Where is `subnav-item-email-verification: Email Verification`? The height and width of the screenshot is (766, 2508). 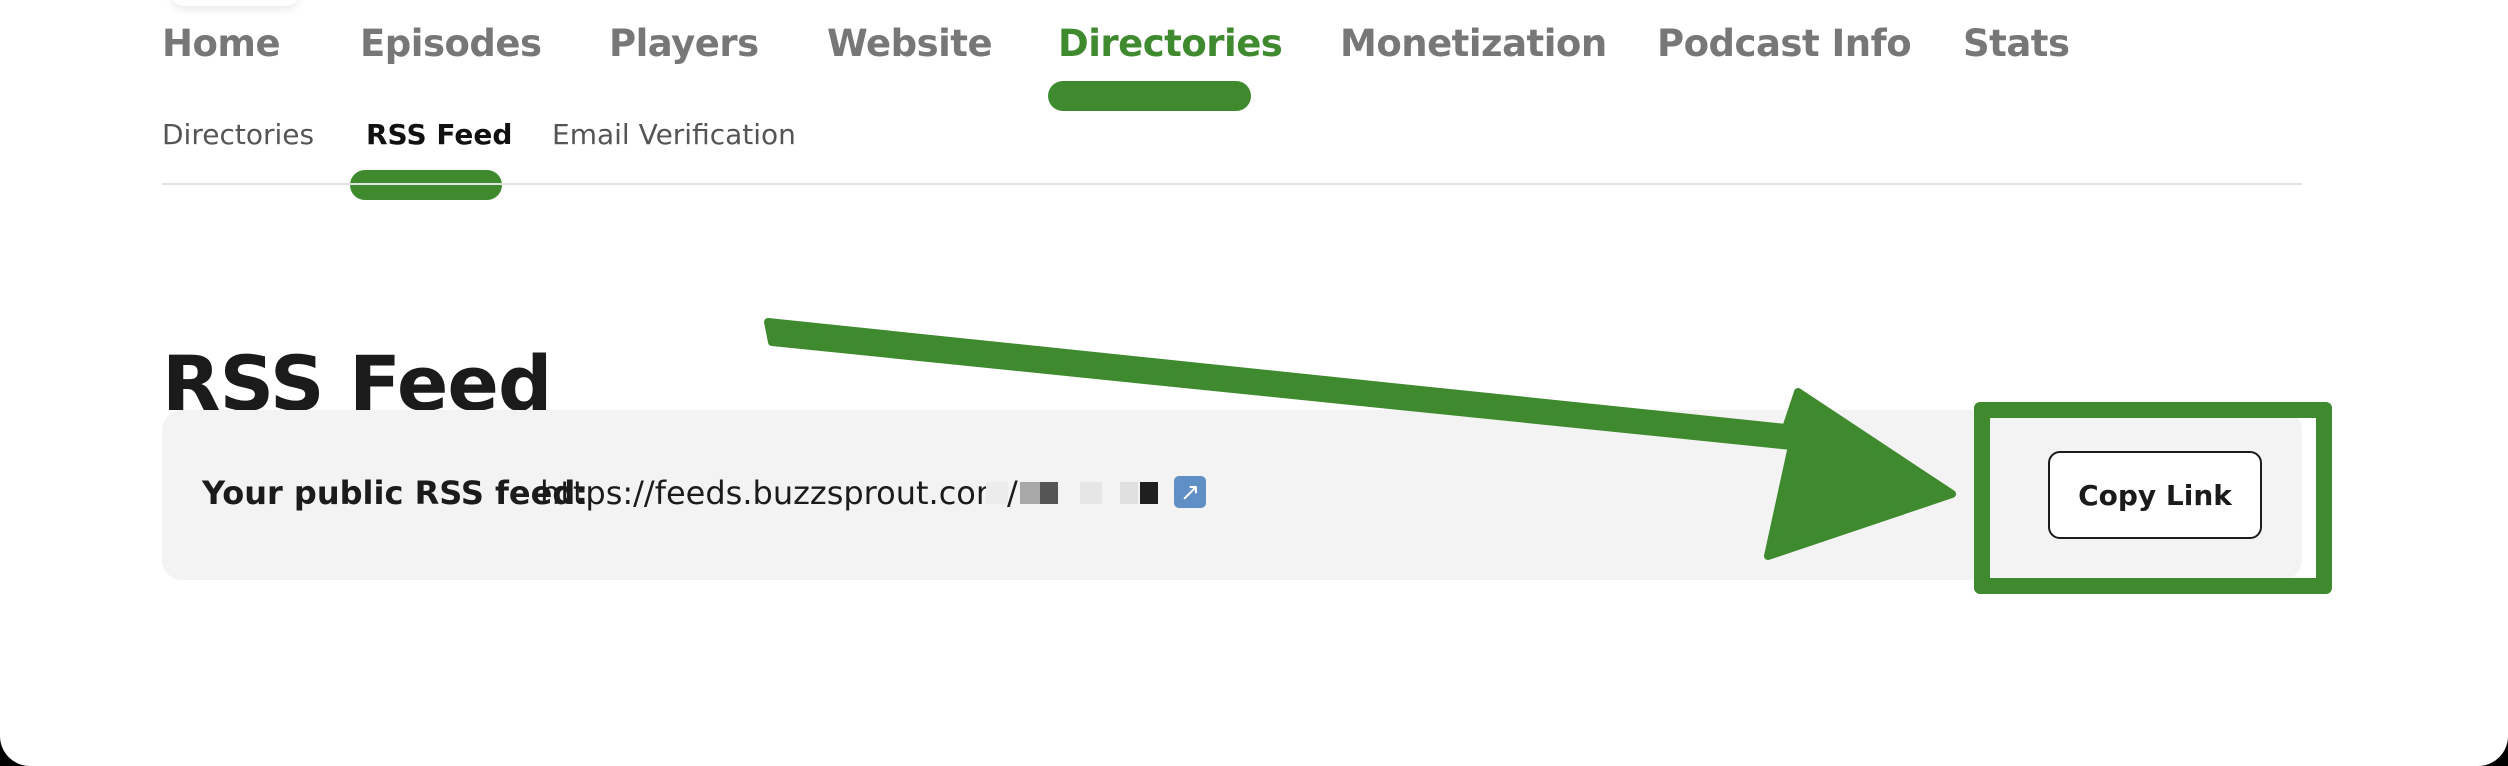
subnav-item-email-verification: Email Verification is located at coordinates (674, 134).